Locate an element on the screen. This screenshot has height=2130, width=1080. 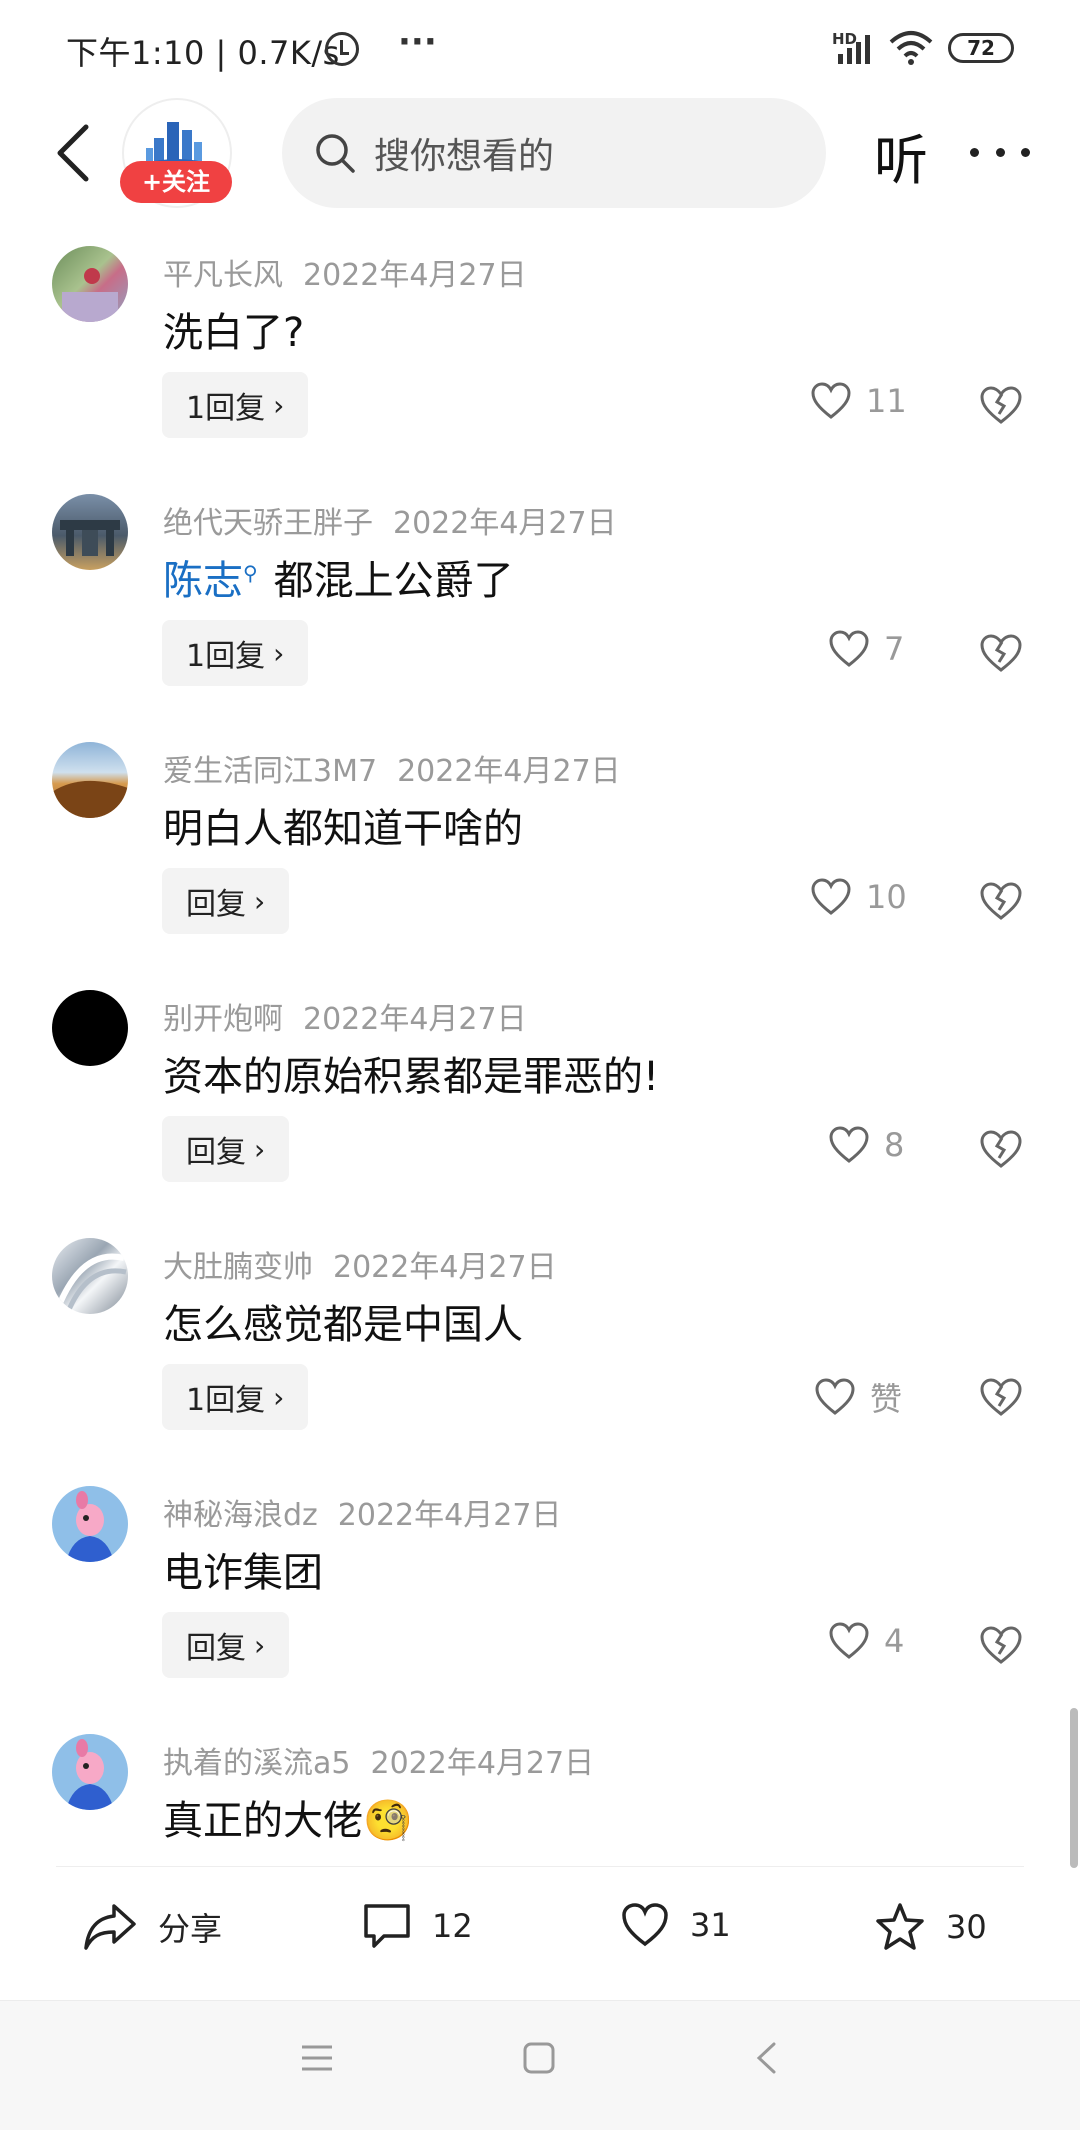
comment-text: 陈志⚲ 都混上公爵了 is located at coordinates (338, 577).